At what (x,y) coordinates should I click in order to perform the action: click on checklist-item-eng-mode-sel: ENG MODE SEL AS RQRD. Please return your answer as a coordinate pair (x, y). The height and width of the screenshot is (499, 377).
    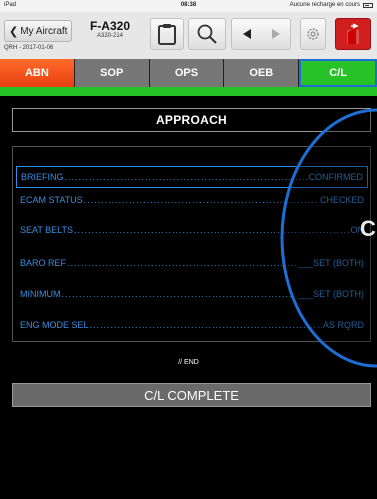
    Looking at the image, I should click on (192, 325).